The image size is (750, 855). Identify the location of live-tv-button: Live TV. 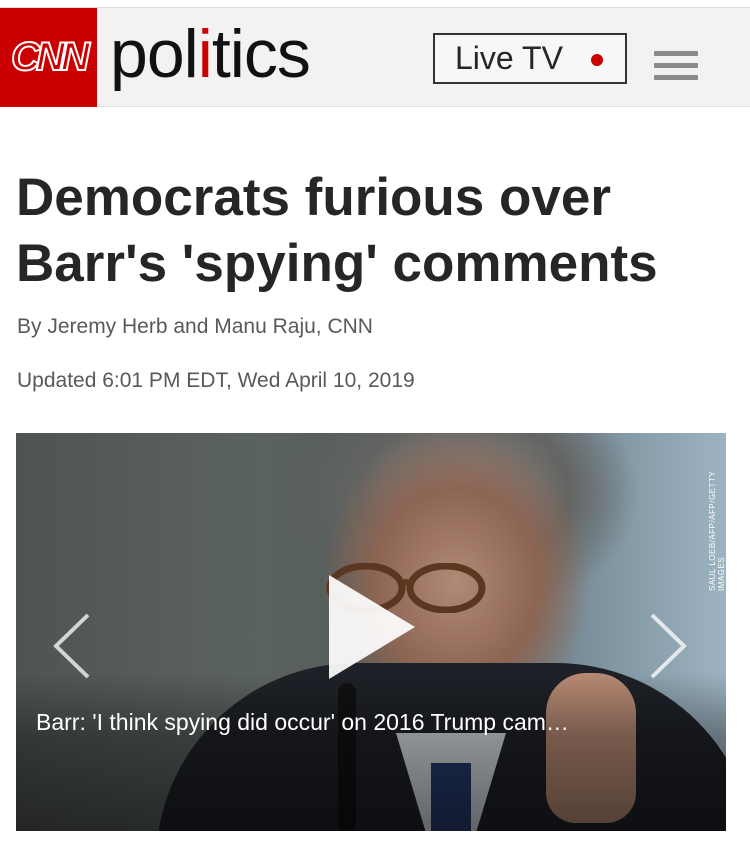
(530, 58).